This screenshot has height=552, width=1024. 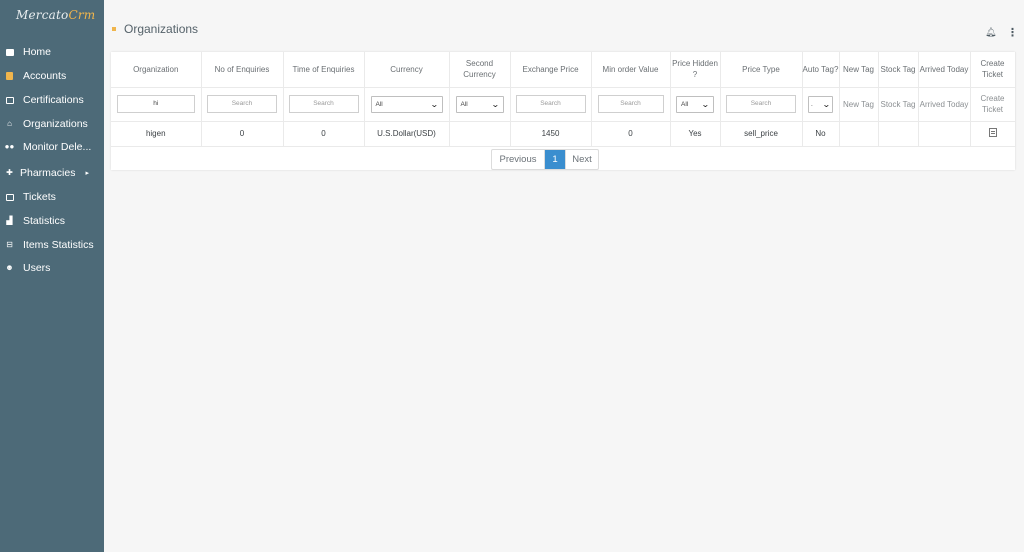 What do you see at coordinates (821, 134) in the screenshot?
I see `cell-auto-tag: No` at bounding box center [821, 134].